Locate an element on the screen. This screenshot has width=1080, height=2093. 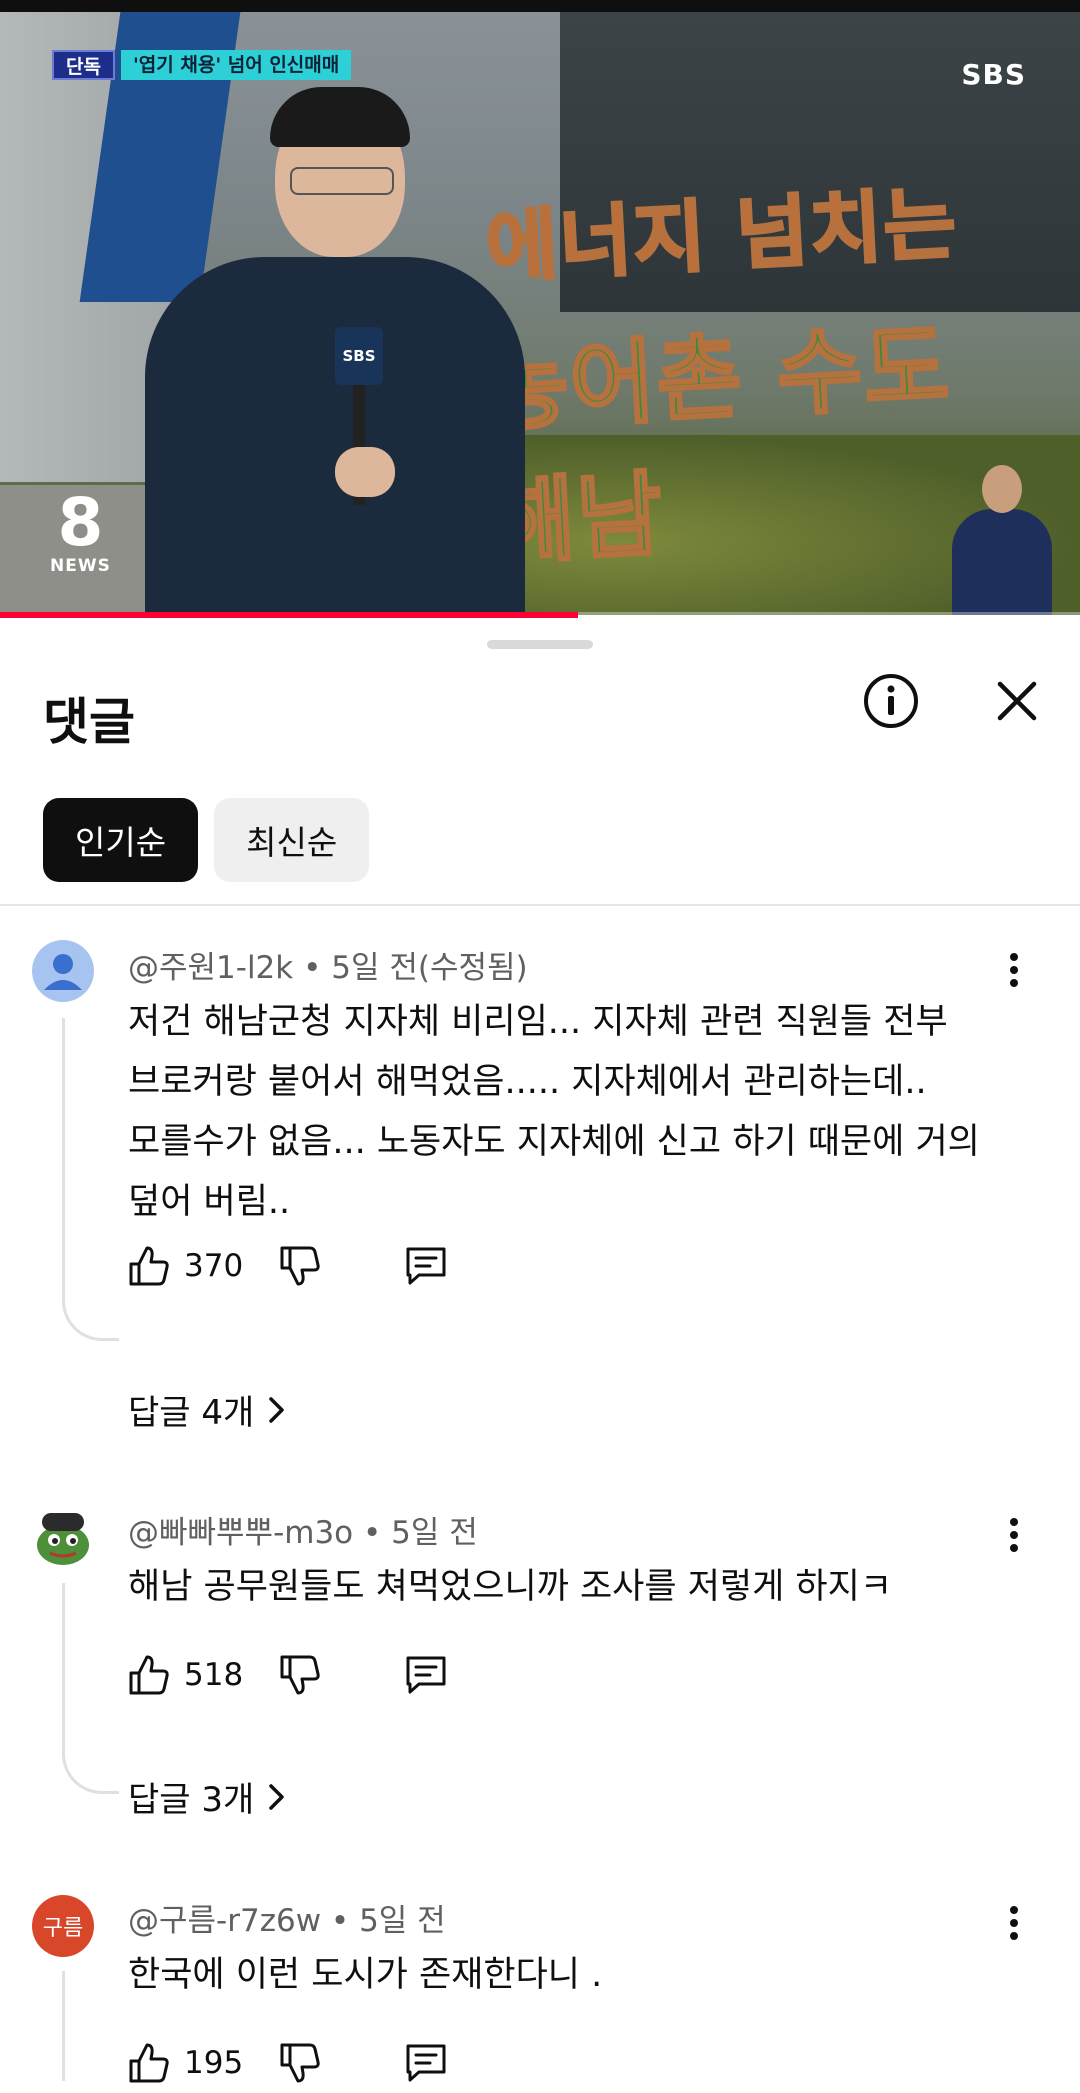
reporter-glasses is located at coordinates (342, 181).